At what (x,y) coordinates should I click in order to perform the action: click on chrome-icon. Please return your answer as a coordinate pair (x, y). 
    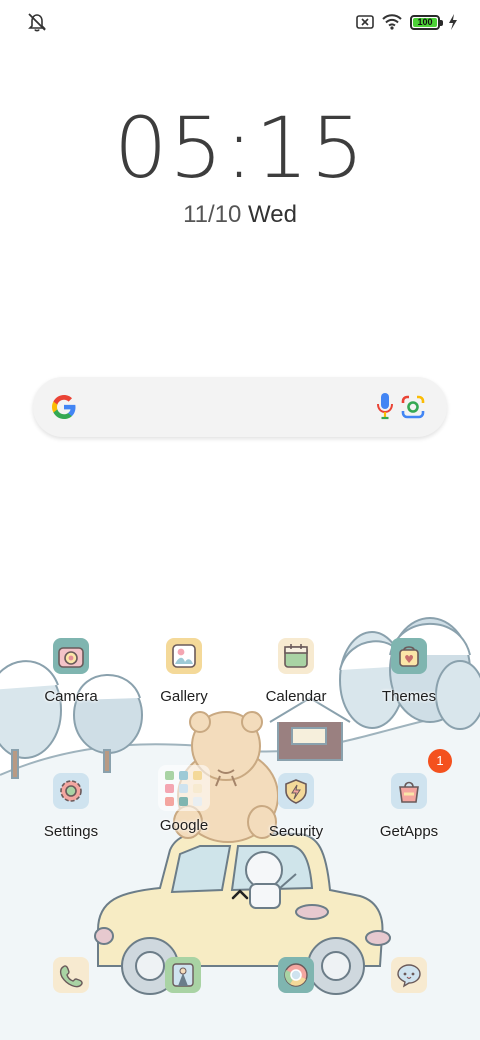
    Looking at the image, I should click on (296, 975).